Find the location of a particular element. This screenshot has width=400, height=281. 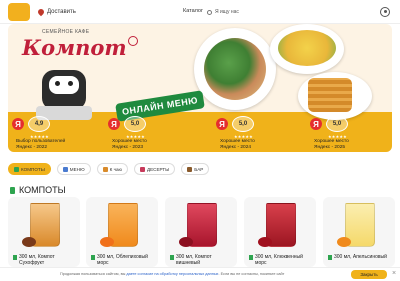

search-icon is located at coordinates (209, 12).